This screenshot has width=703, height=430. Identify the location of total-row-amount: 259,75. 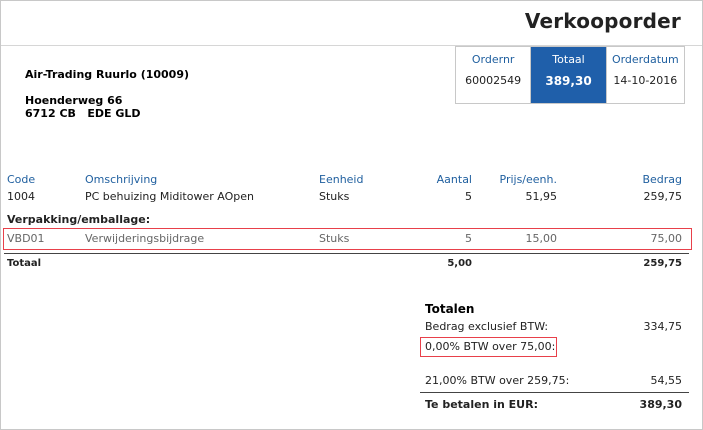
(662, 263).